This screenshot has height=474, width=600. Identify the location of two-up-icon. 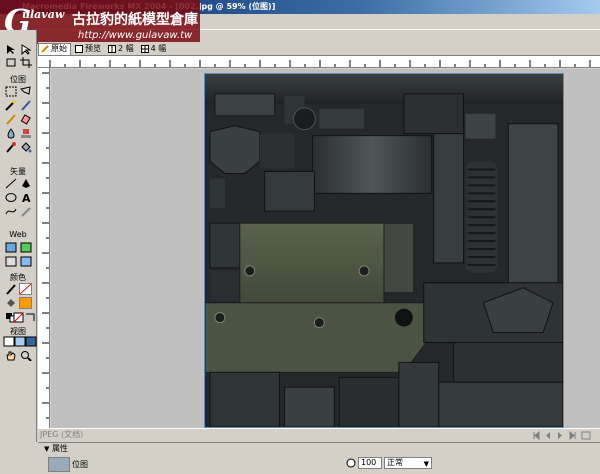
(112, 48).